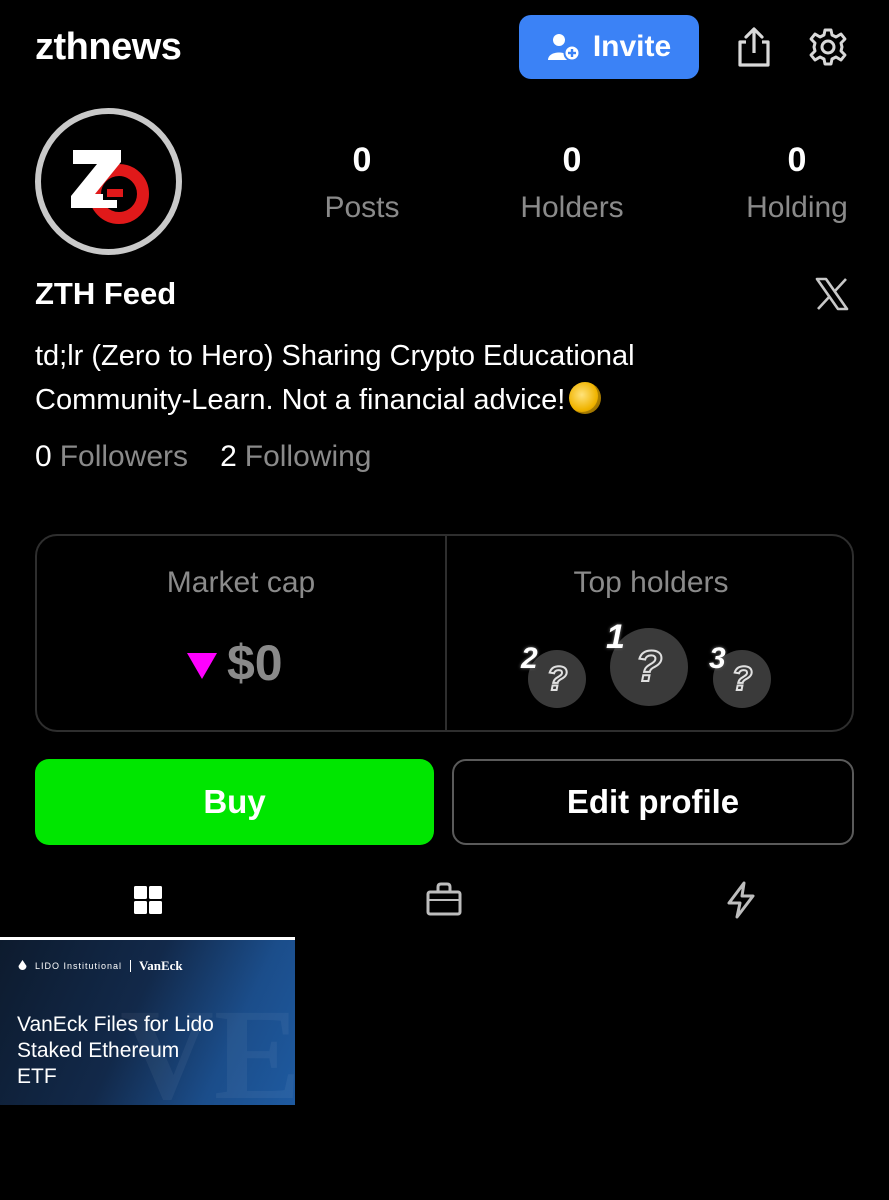  Describe the element at coordinates (651, 582) in the screenshot. I see `top-holders-title: Top holders` at that location.